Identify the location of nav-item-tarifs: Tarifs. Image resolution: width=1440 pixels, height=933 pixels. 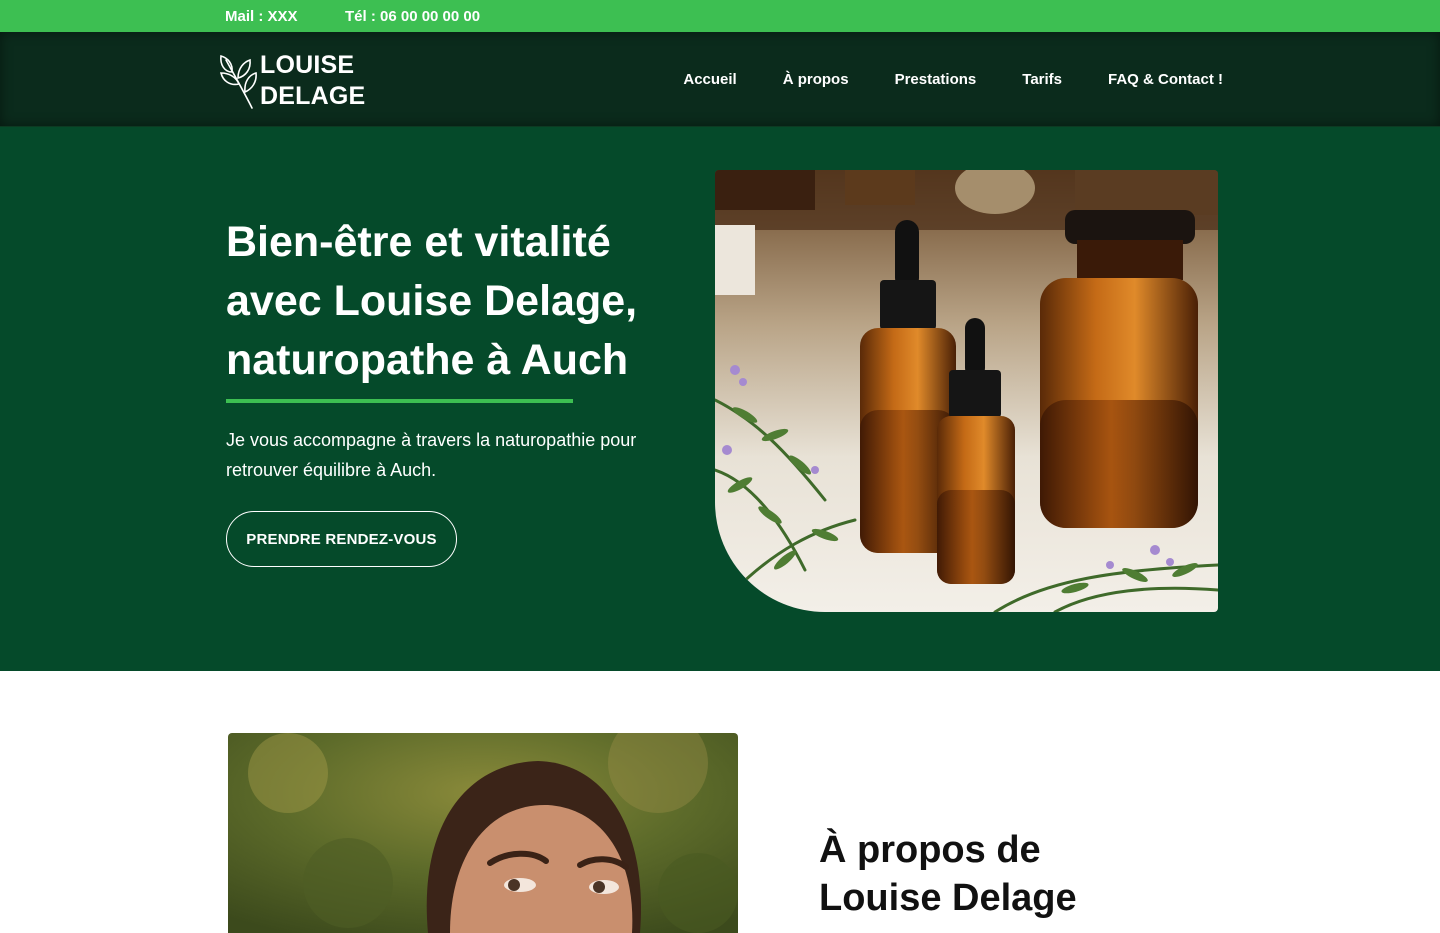
(1042, 79).